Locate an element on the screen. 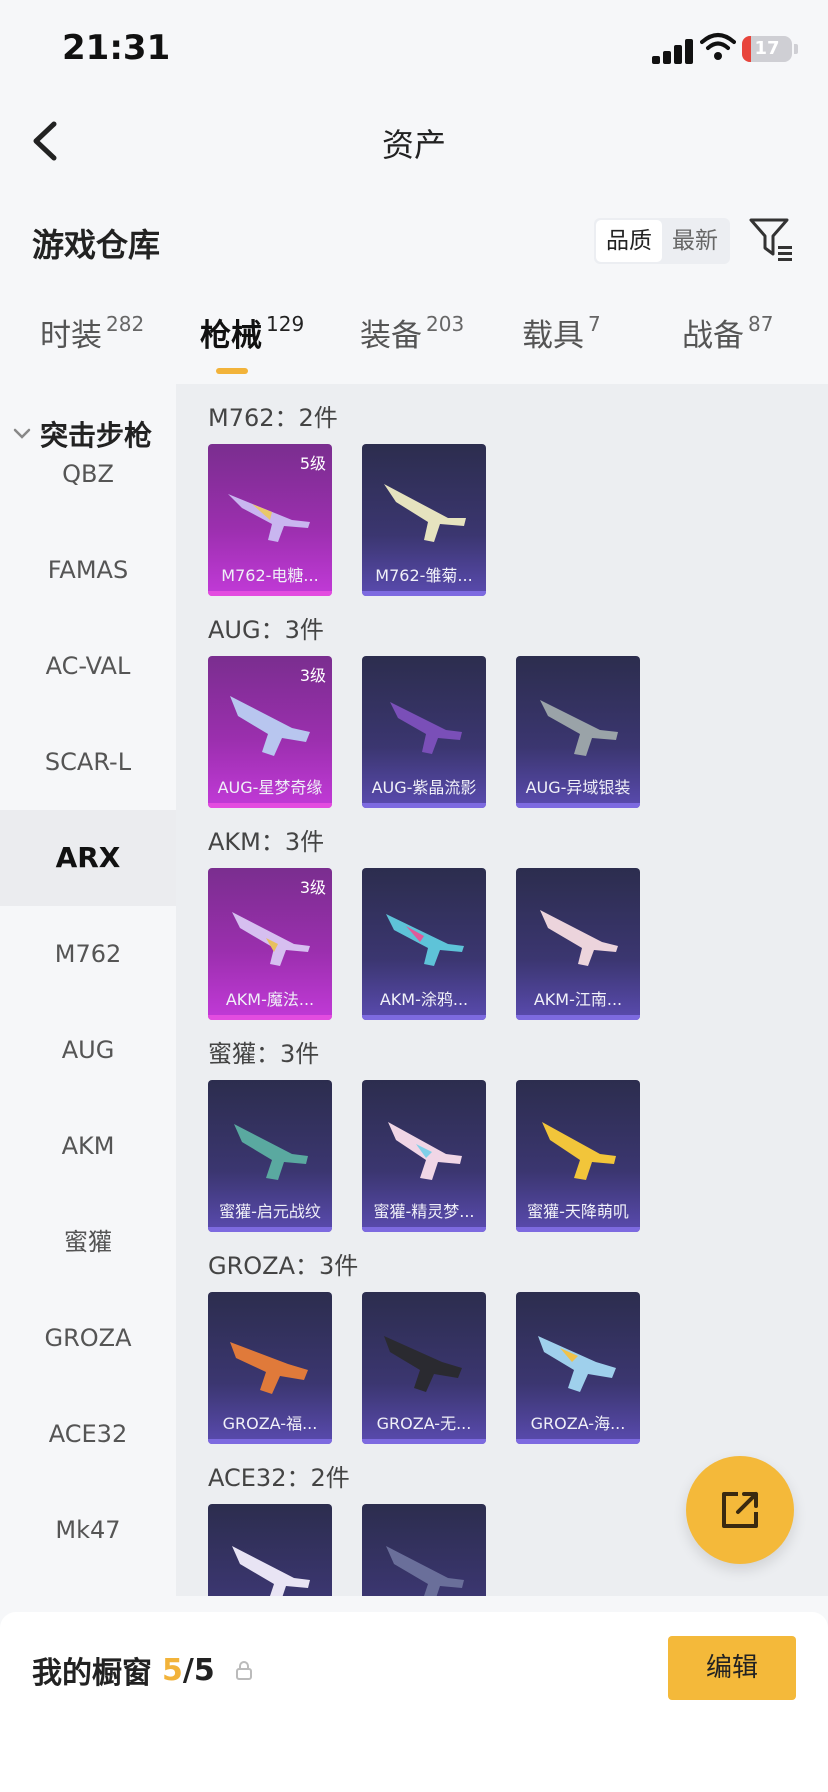 The height and width of the screenshot is (1792, 828). showcase-label: 我的橱窗 is located at coordinates (92, 1673).